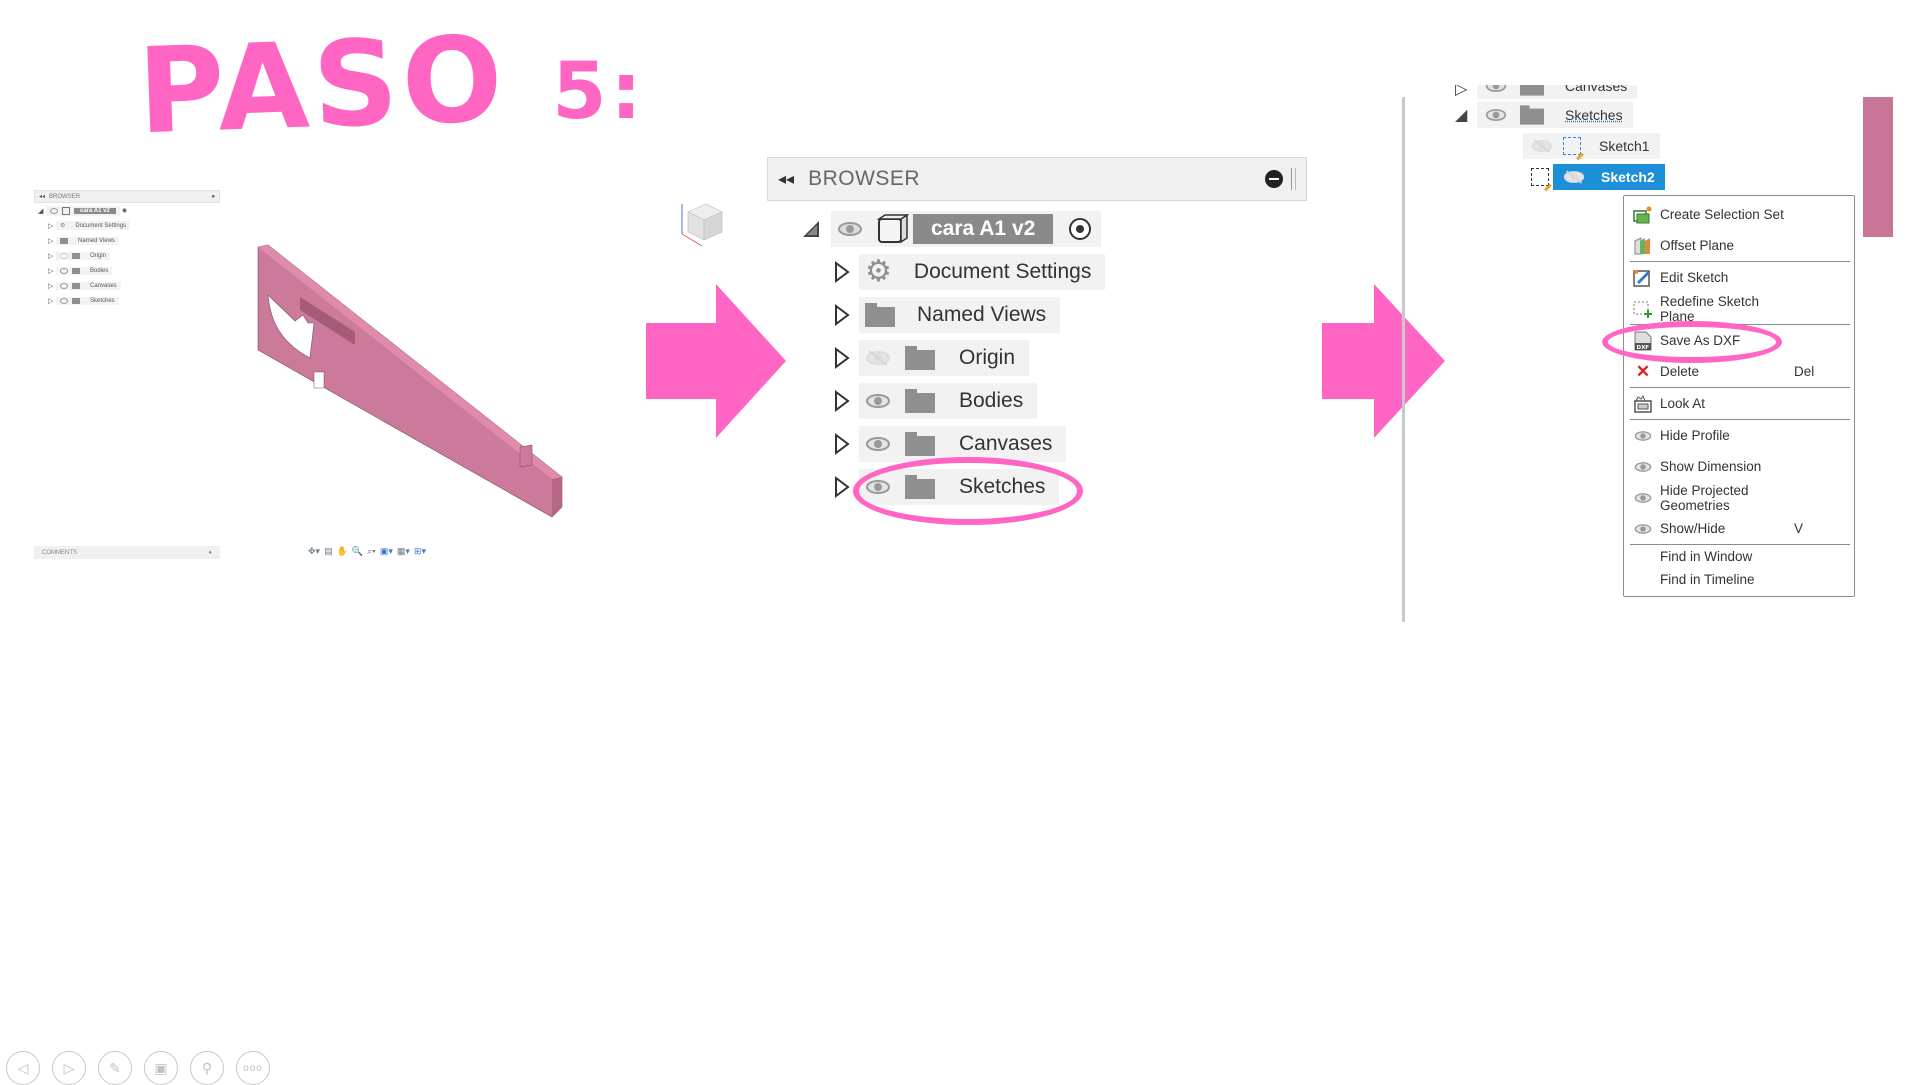 The image size is (1920, 1085). Describe the element at coordinates (1037, 179) in the screenshot. I see `browser-header: ◂◂ BROWSER` at that location.